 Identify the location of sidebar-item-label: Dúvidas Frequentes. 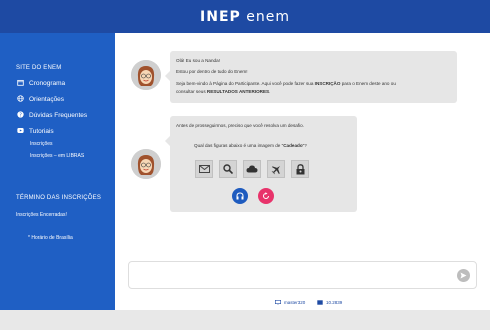
(58, 115).